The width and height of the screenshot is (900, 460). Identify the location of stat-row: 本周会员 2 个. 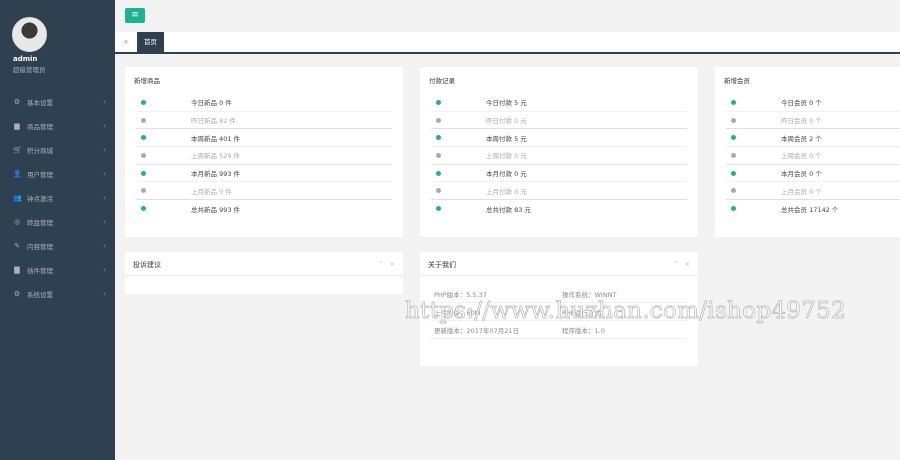
(813, 138).